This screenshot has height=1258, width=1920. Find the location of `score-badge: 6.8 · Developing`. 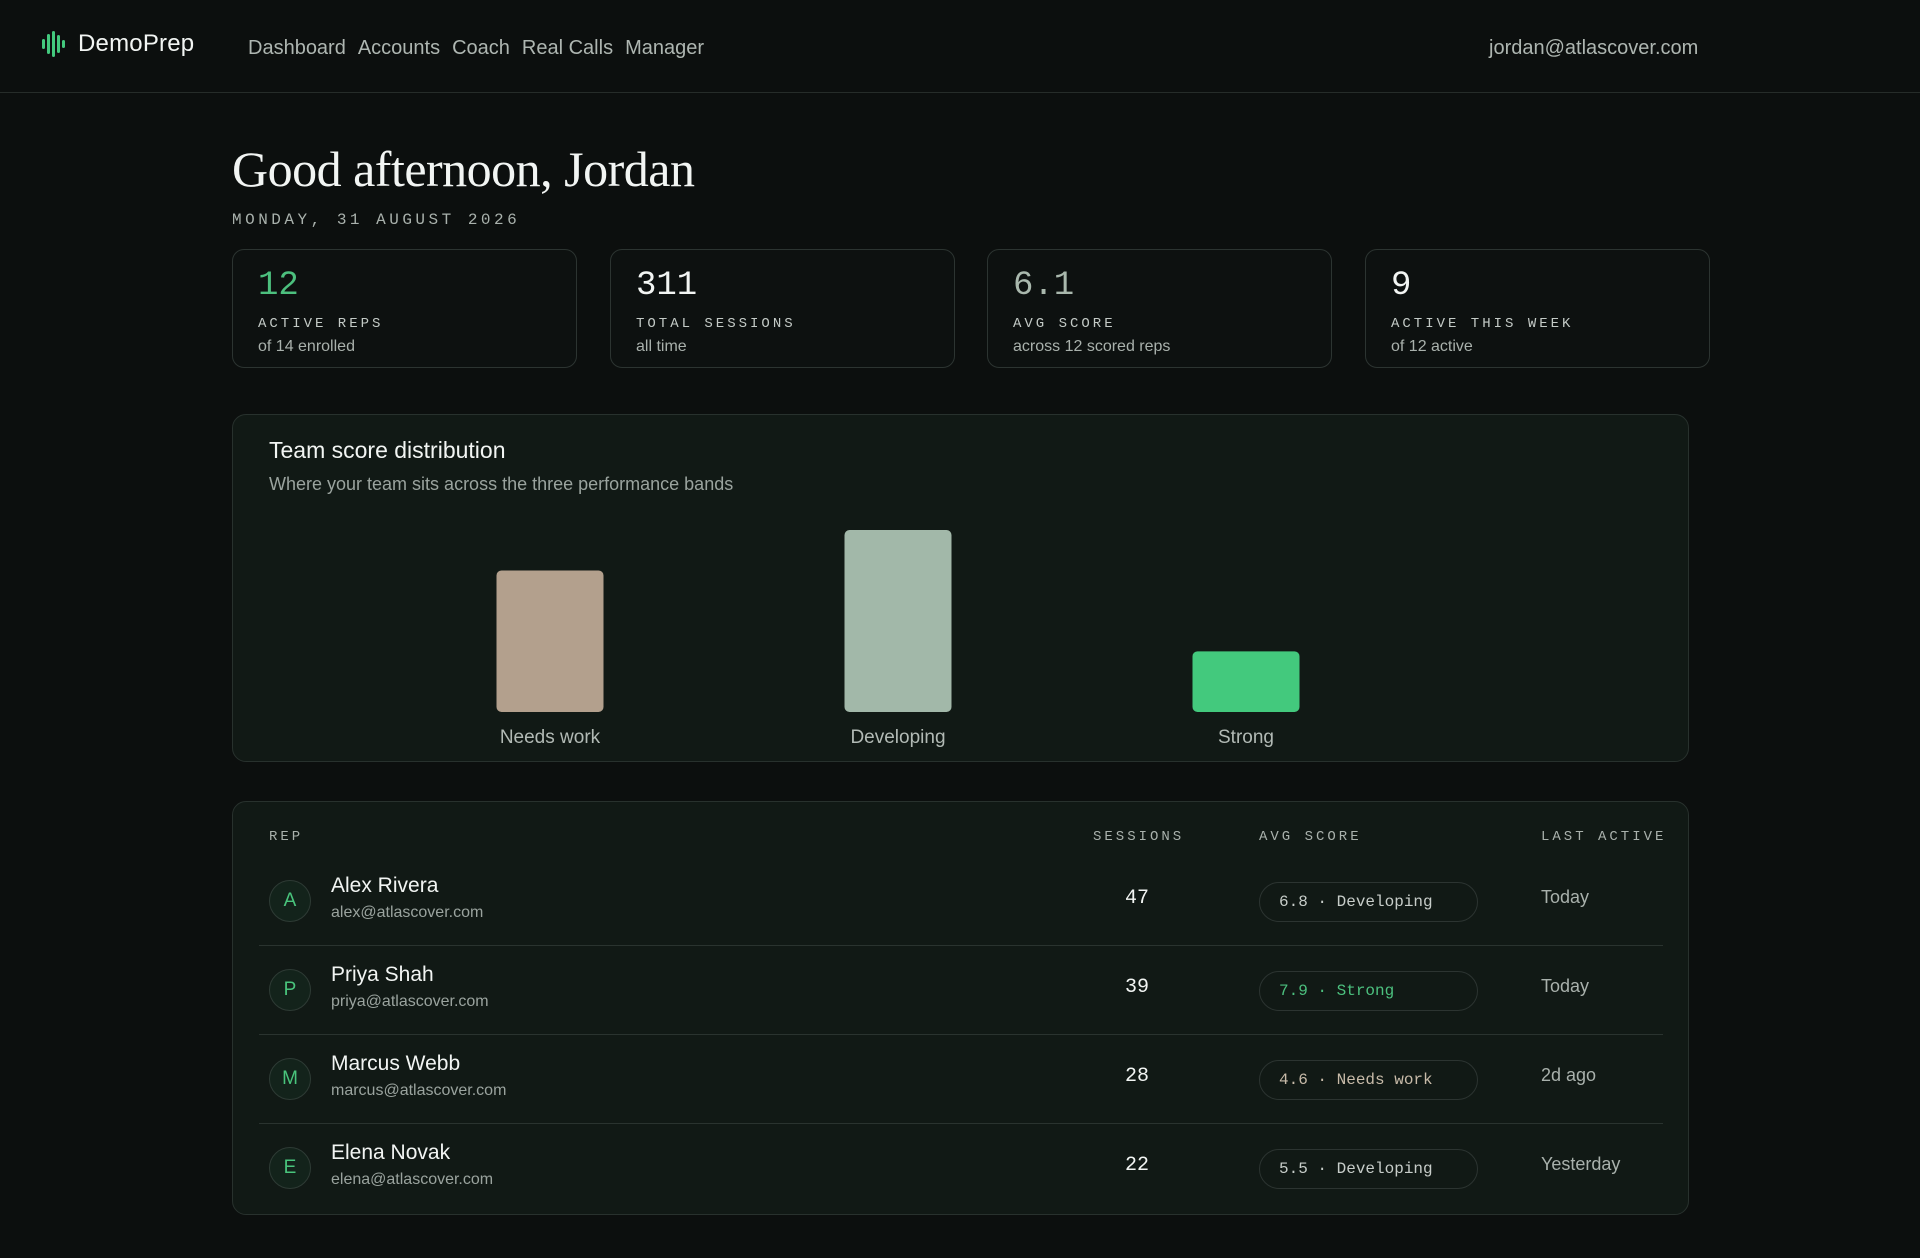

score-badge: 6.8 · Developing is located at coordinates (1368, 902).